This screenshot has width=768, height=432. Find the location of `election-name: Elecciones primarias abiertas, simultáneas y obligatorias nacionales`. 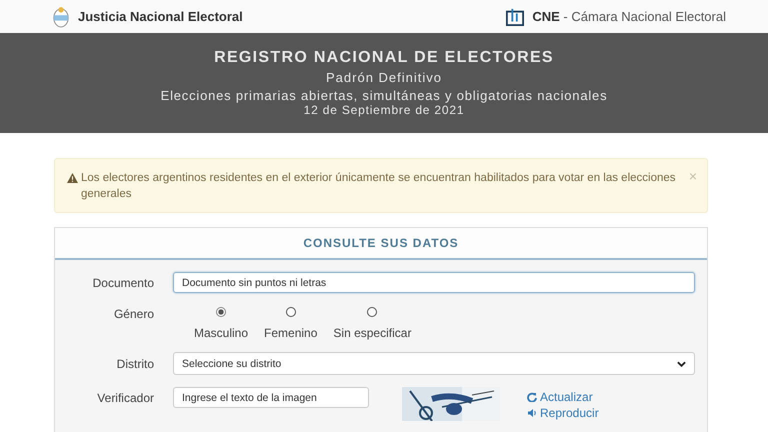

election-name: Elecciones primarias abiertas, simultáneas y obligatorias nacionales is located at coordinates (384, 95).